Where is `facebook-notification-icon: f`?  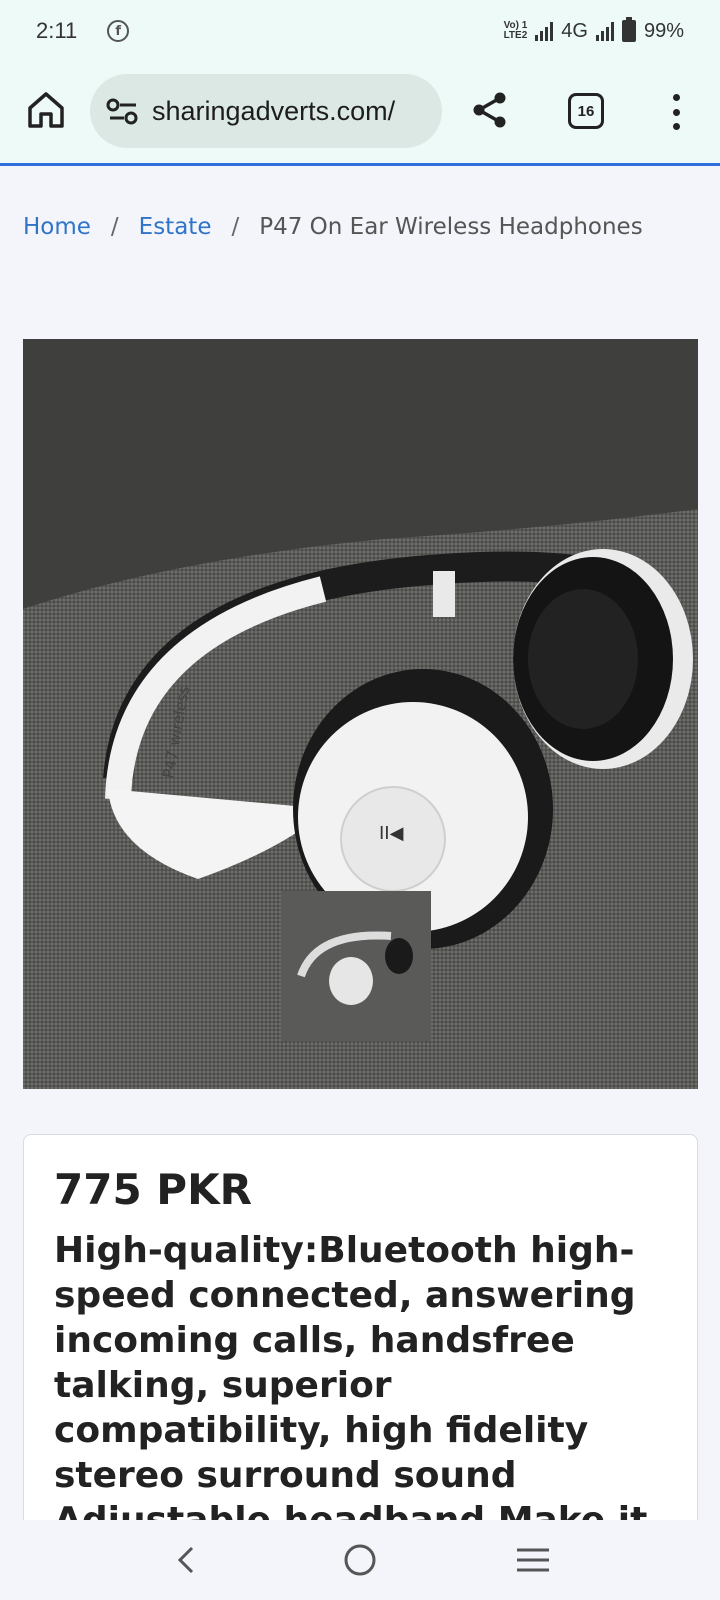
facebook-notification-icon: f is located at coordinates (118, 31).